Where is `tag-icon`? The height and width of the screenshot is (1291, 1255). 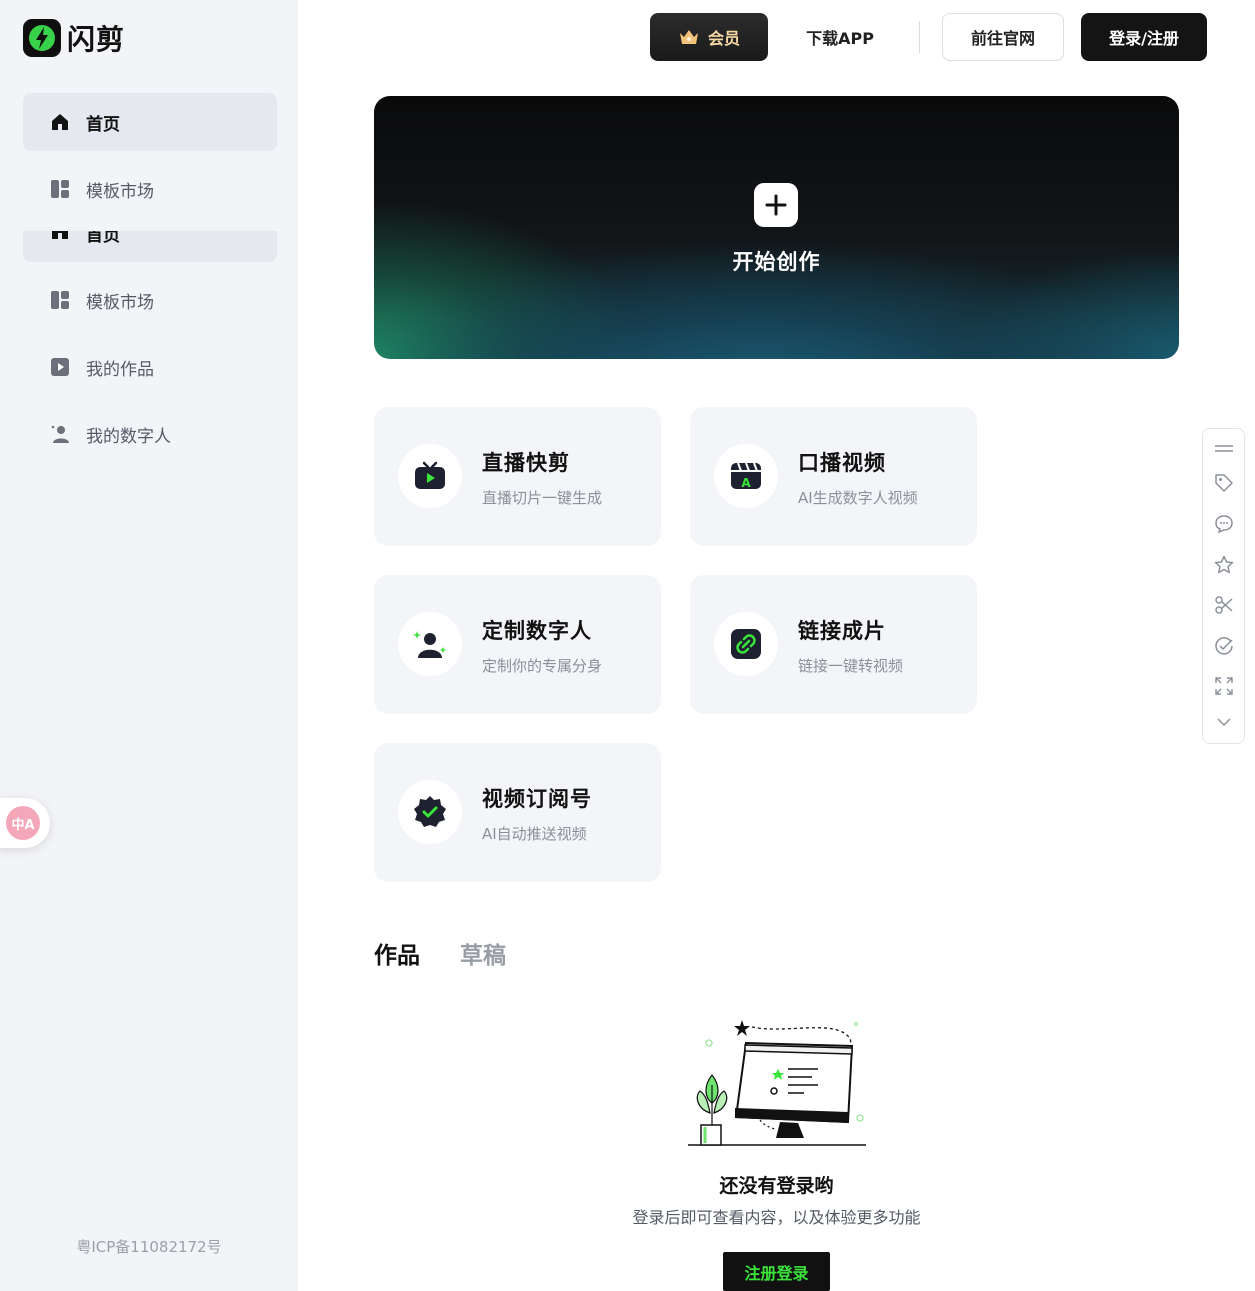
tag-icon is located at coordinates (1224, 483).